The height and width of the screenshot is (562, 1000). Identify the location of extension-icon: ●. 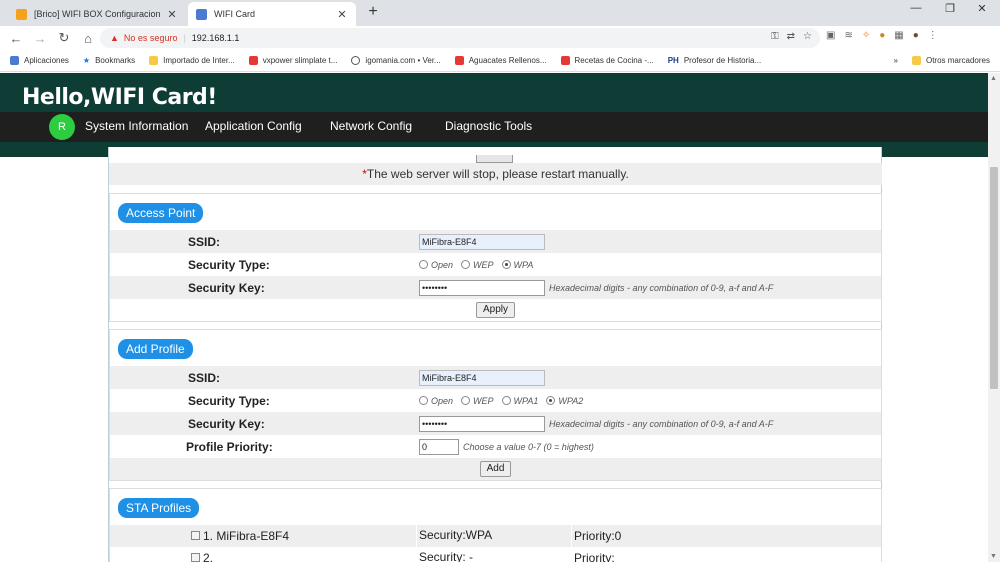
(882, 35).